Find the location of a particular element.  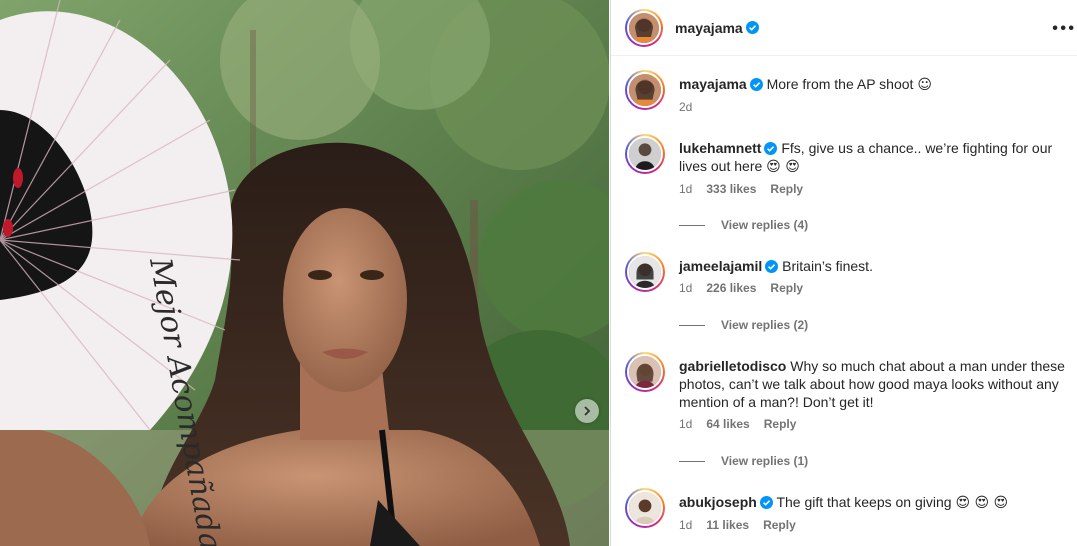

commenter-username: jameelajamil is located at coordinates (720, 266).